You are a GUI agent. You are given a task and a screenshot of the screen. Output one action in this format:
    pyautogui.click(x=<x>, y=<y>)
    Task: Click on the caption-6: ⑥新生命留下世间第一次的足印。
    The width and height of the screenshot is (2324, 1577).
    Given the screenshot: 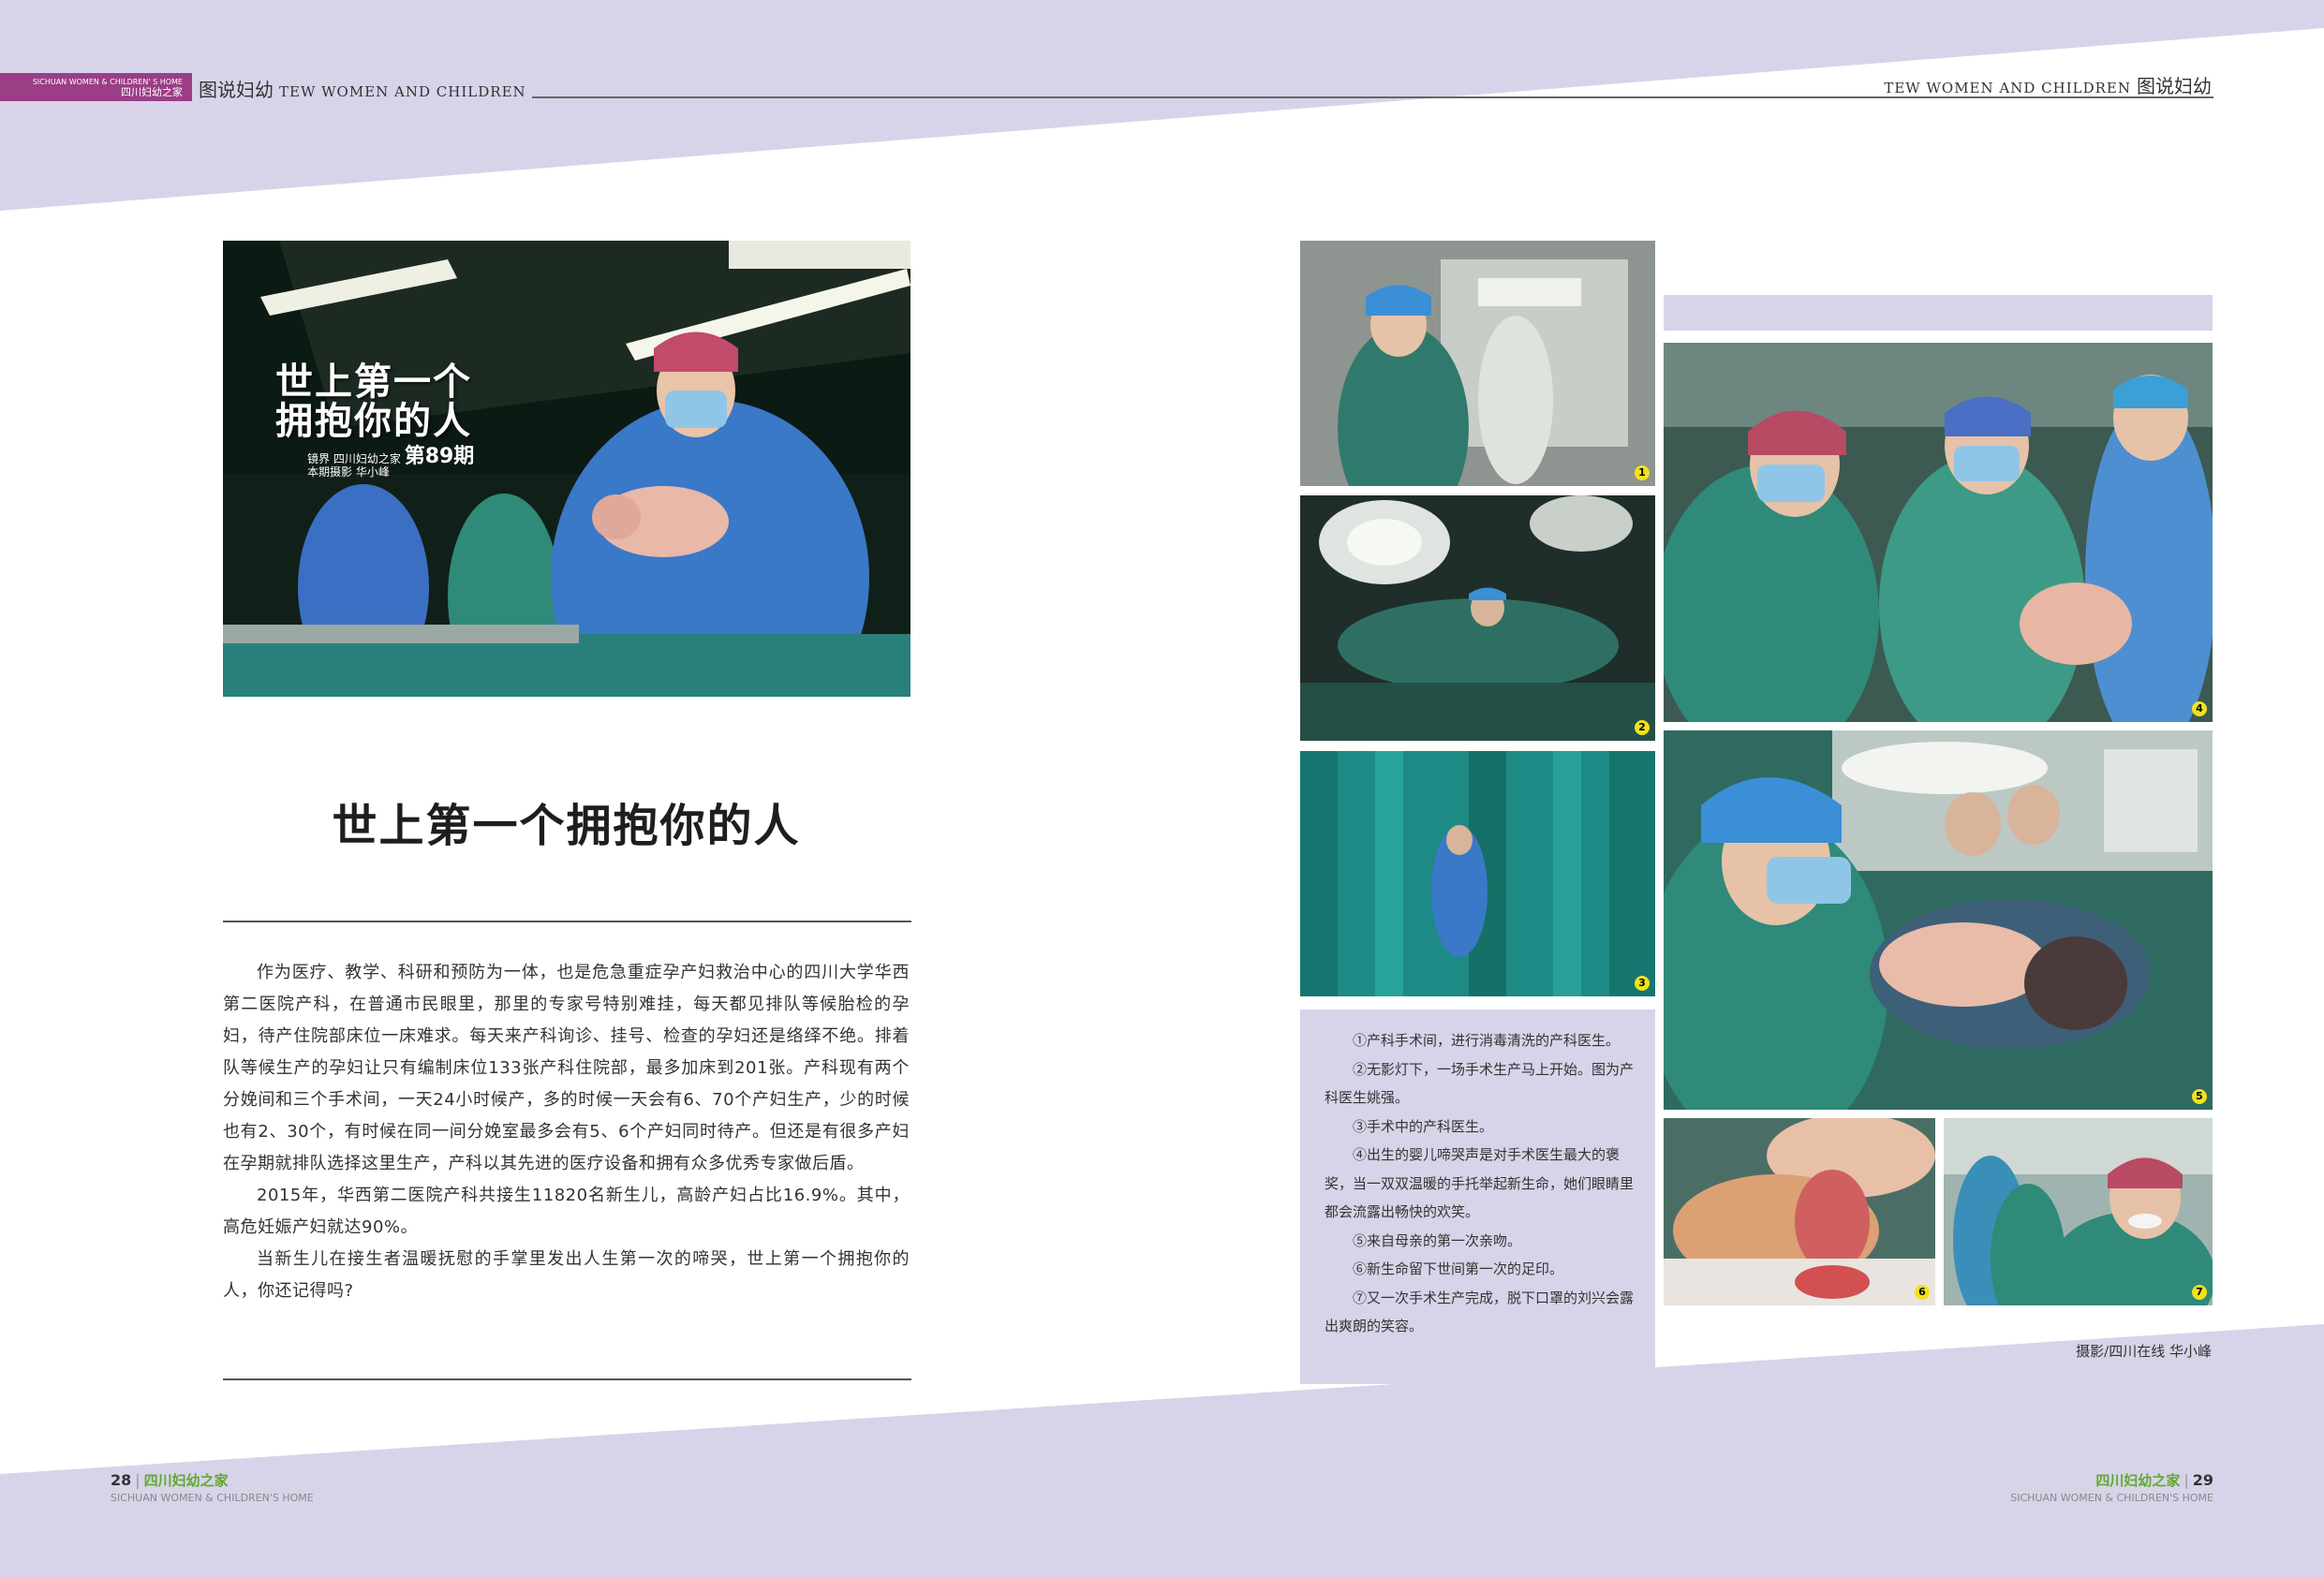 What is the action you would take?
    pyautogui.click(x=1458, y=1268)
    